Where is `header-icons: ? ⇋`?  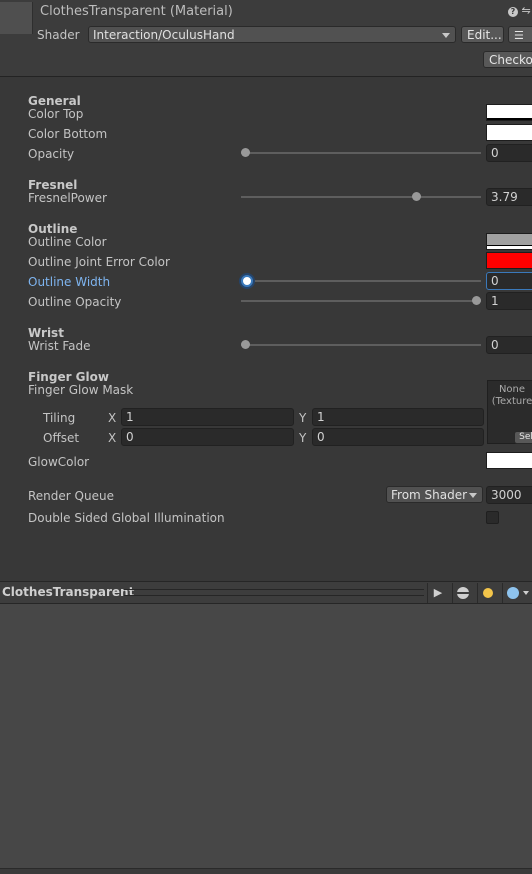
header-icons: ? ⇋ is located at coordinates (519, 10).